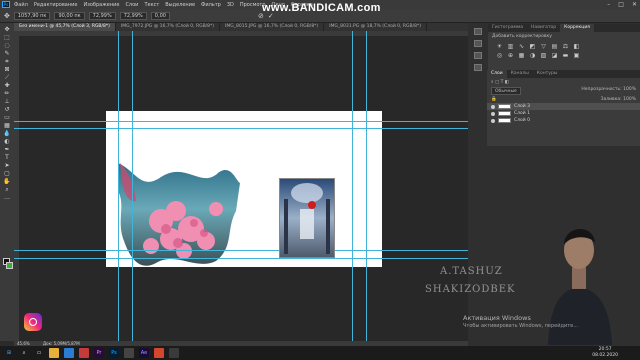 The width and height of the screenshot is (640, 360). Describe the element at coordinates (520, 74) in the screenshot. I see `tab-channels: Каналы` at that location.